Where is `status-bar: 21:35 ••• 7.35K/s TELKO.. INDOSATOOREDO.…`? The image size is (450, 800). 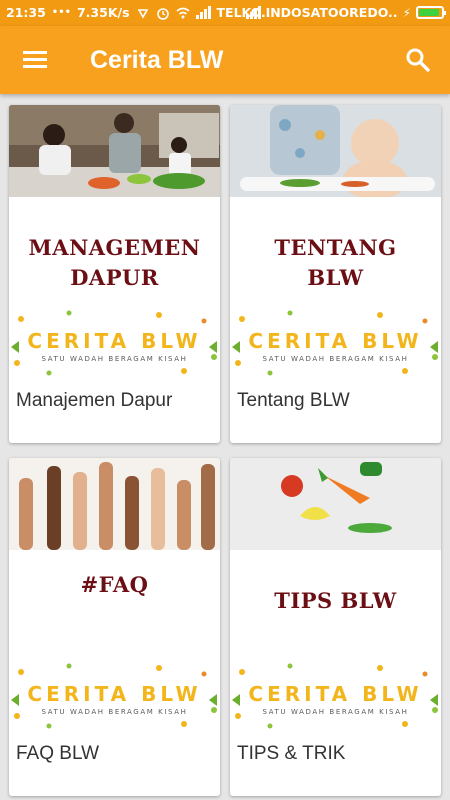
status-bar: 21:35 ••• 7.35K/s TELKO.. INDOSATOOREDO.… is located at coordinates (225, 13).